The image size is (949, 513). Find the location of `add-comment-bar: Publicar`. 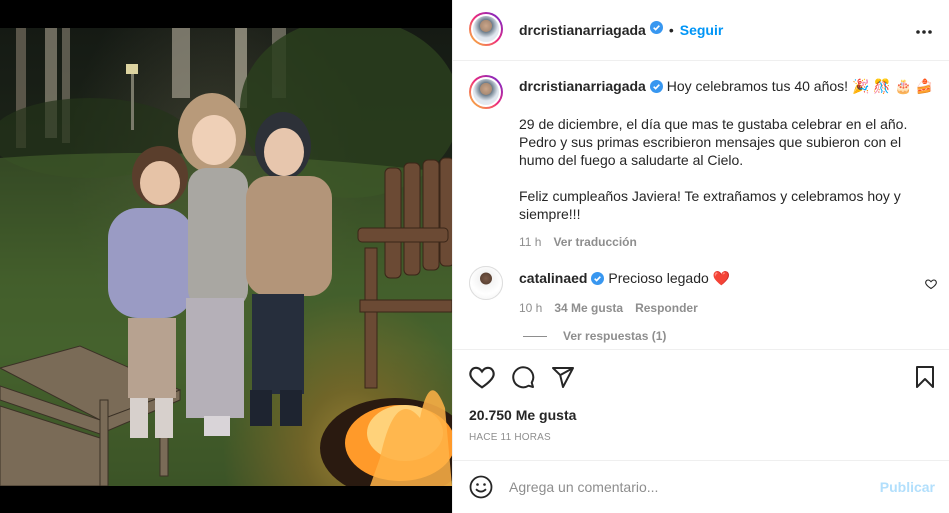

add-comment-bar: Publicar is located at coordinates (701, 486).